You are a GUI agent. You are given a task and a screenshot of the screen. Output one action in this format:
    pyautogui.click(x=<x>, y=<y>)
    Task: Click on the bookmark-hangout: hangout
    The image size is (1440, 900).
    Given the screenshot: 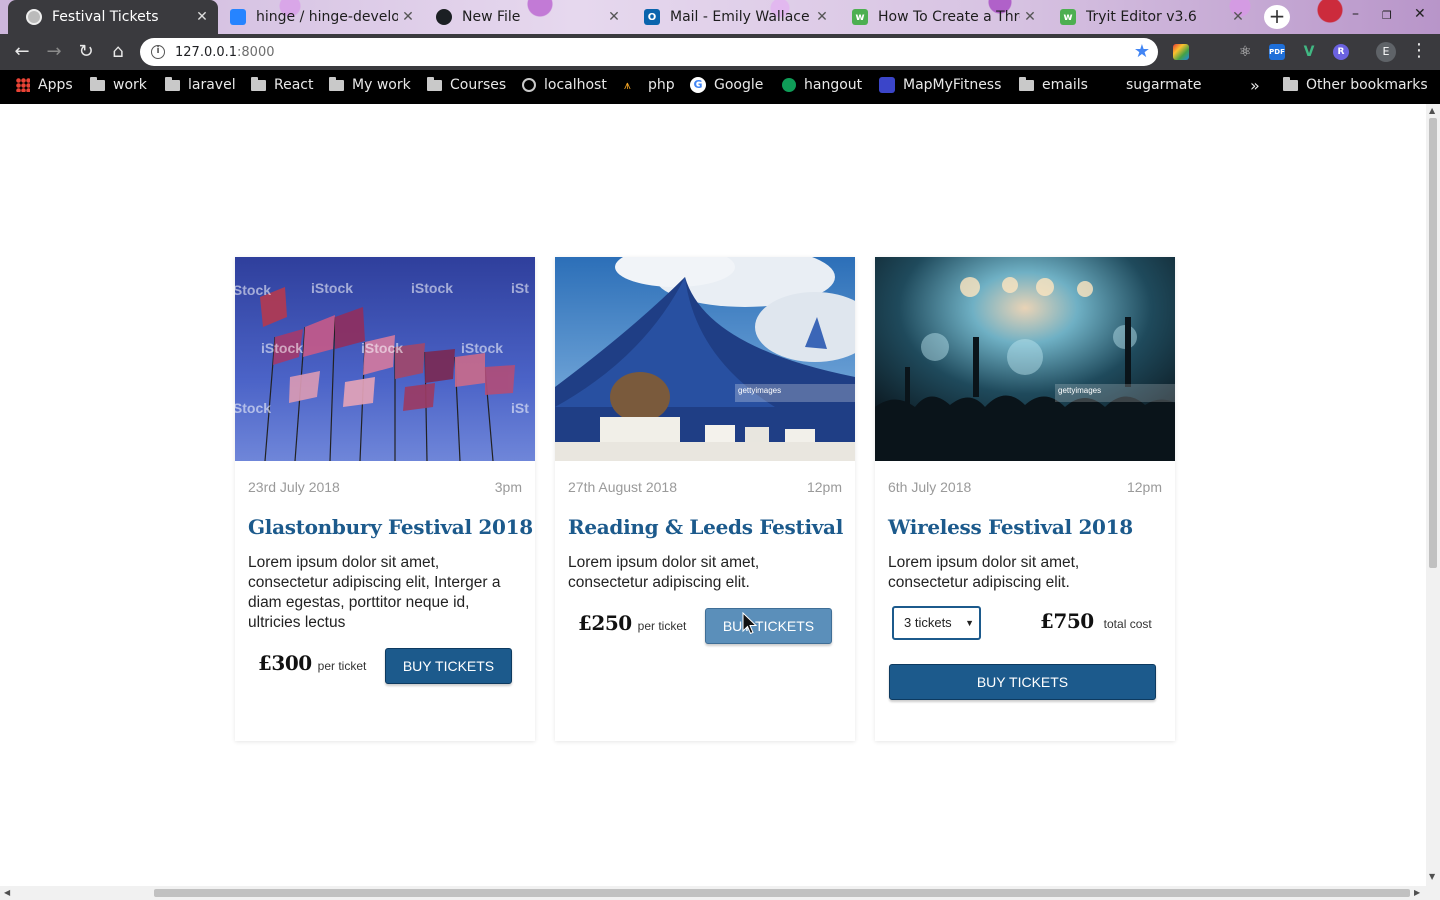 What is the action you would take?
    pyautogui.click(x=822, y=85)
    